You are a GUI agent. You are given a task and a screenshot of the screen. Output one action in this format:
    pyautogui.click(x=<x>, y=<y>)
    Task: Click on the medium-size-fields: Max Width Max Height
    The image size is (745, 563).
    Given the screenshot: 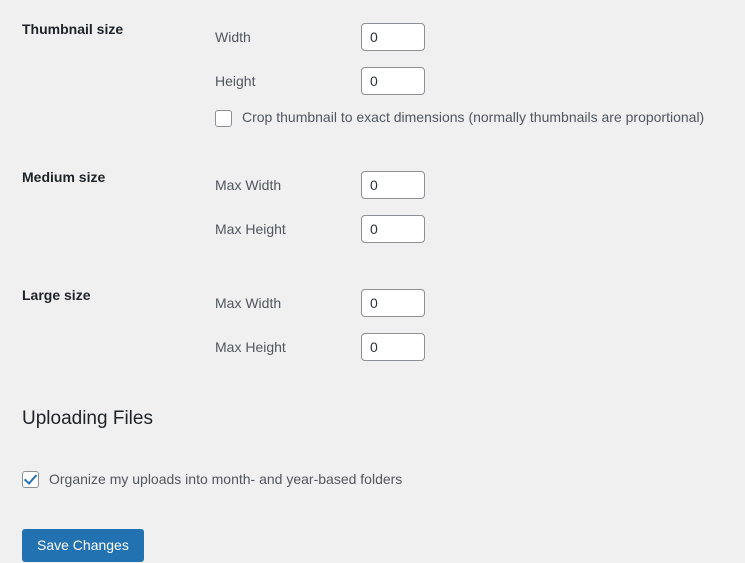 What is the action you would take?
    pyautogui.click(x=480, y=207)
    